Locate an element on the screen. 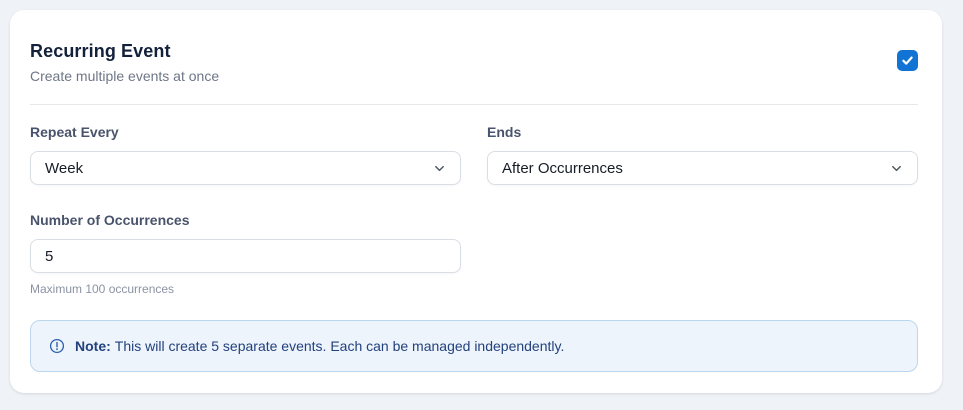 This screenshot has width=963, height=410. repeat-every-field: Repeat Every Week is located at coordinates (245, 154).